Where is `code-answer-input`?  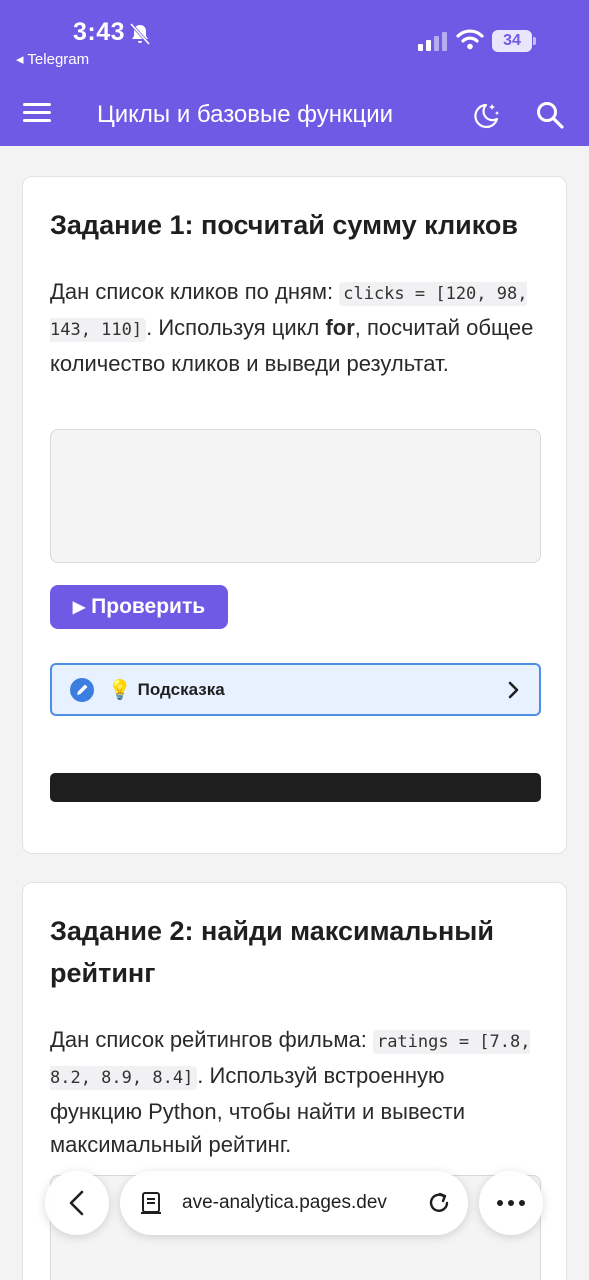 code-answer-input is located at coordinates (295, 496).